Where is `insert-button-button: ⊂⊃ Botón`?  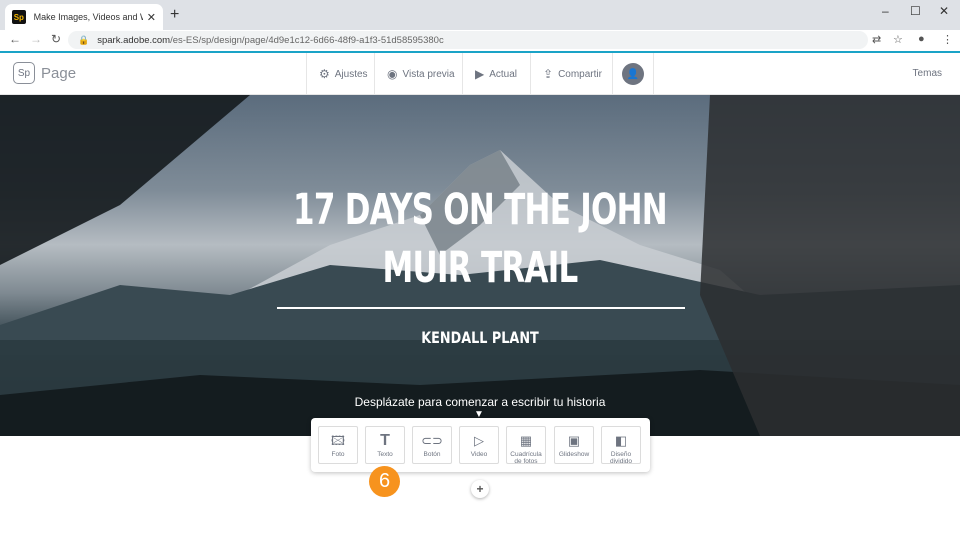
insert-button-button: ⊂⊃ Botón is located at coordinates (432, 445).